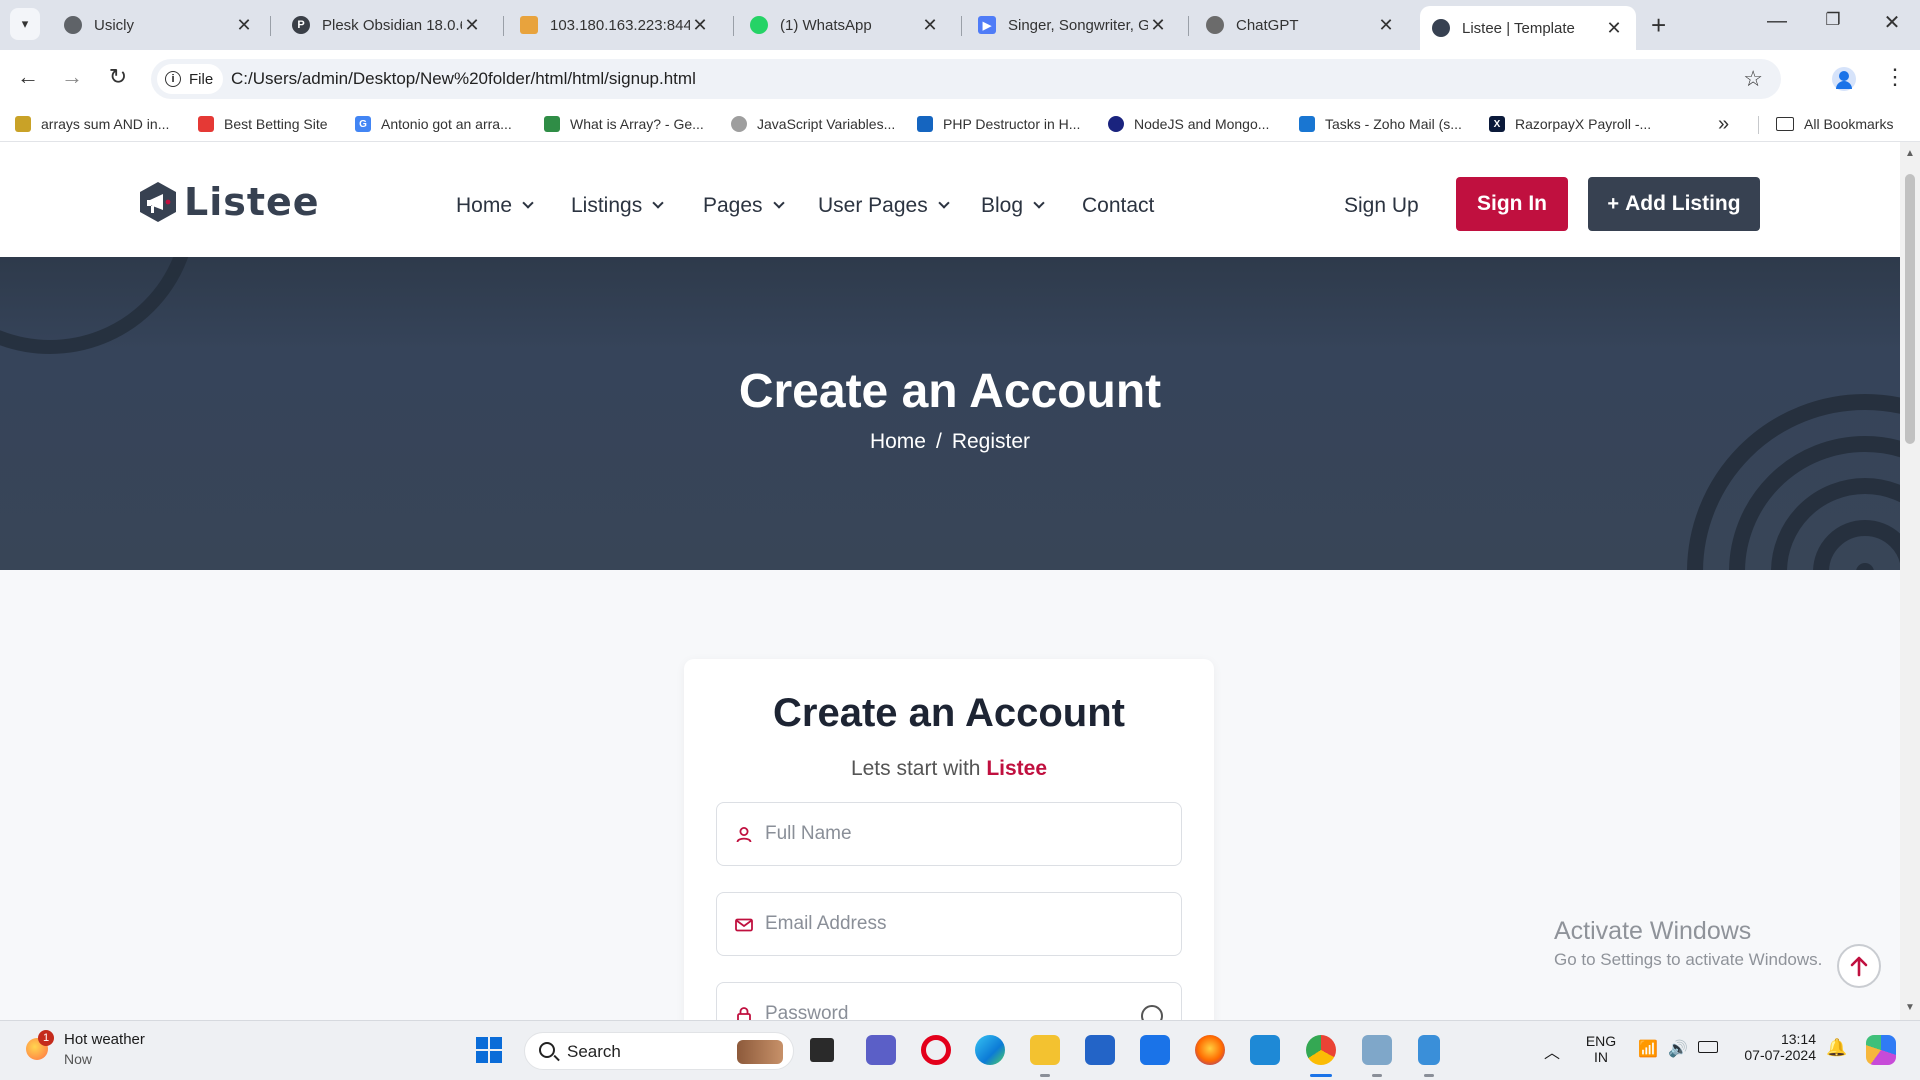  Describe the element at coordinates (1601, 1049) in the screenshot. I see `language-indicator: ENG IN` at that location.